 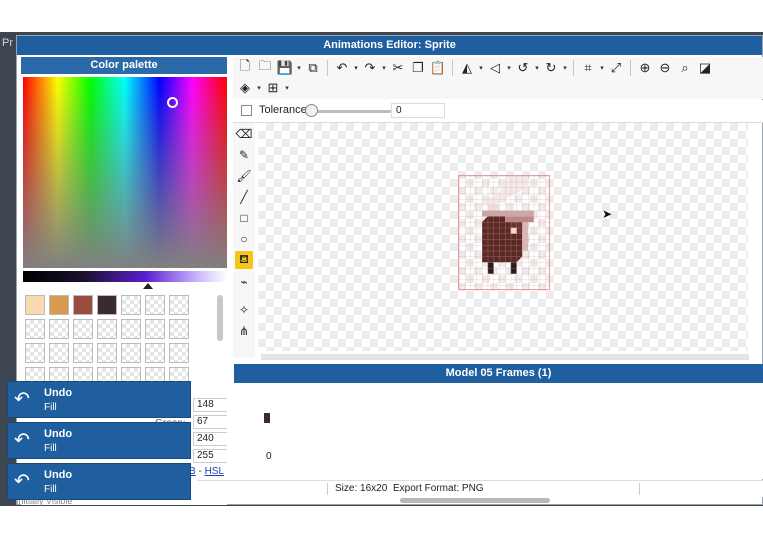 What do you see at coordinates (244, 239) in the screenshot?
I see `ellipse-icon: ○` at bounding box center [244, 239].